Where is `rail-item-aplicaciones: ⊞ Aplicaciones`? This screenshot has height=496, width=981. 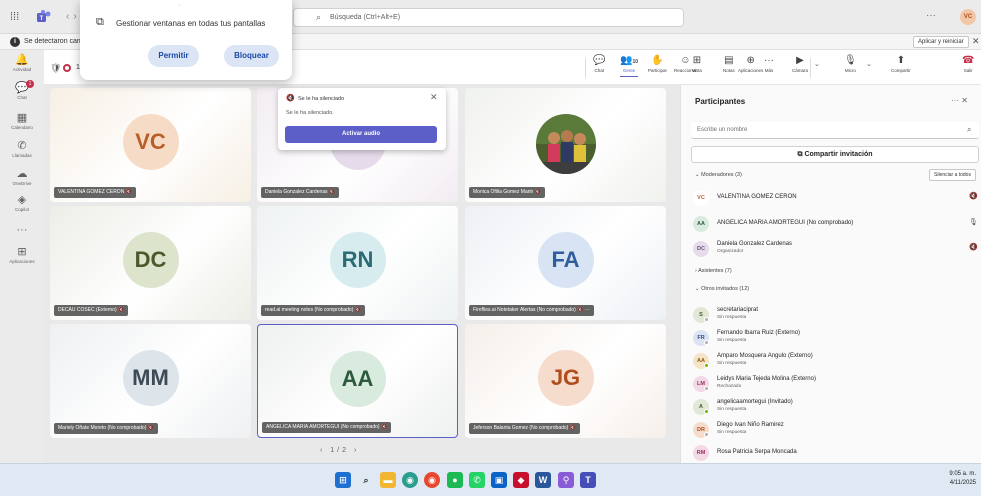
rail-item-aplicaciones: ⊞ Aplicaciones is located at coordinates (22, 255).